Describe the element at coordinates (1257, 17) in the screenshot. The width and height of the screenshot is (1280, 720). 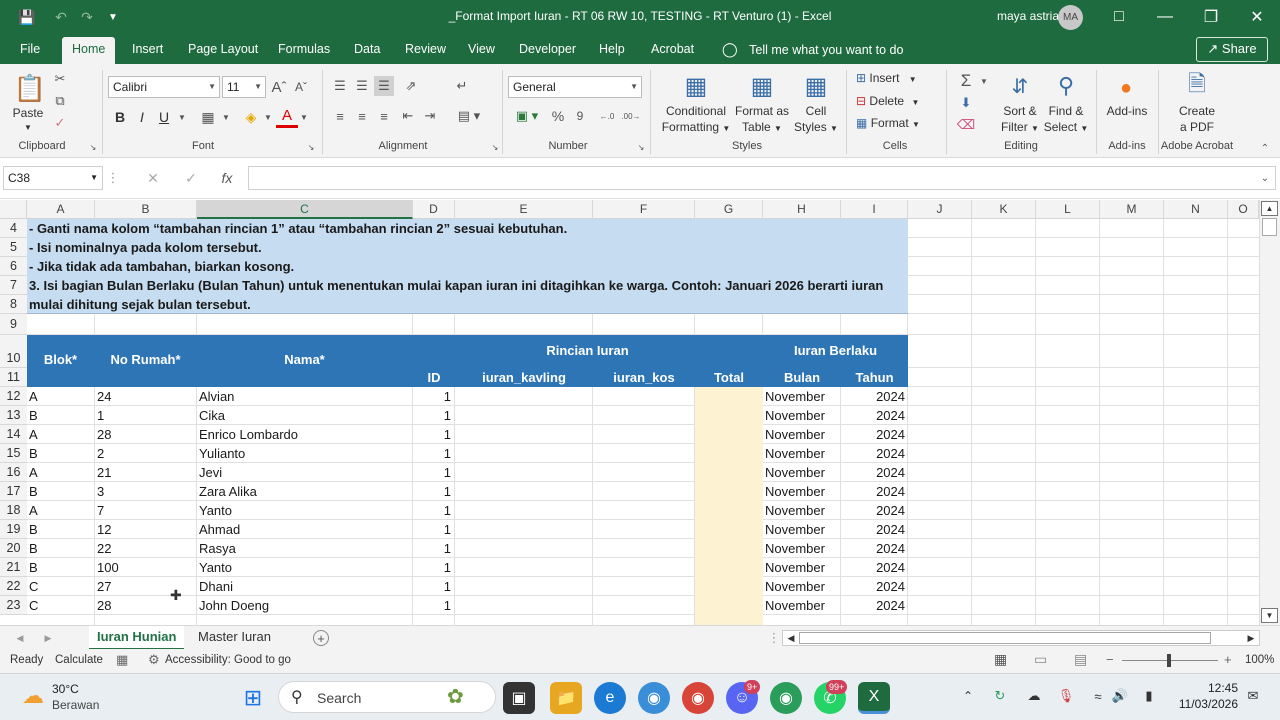
I see `close-icon: ✕` at that location.